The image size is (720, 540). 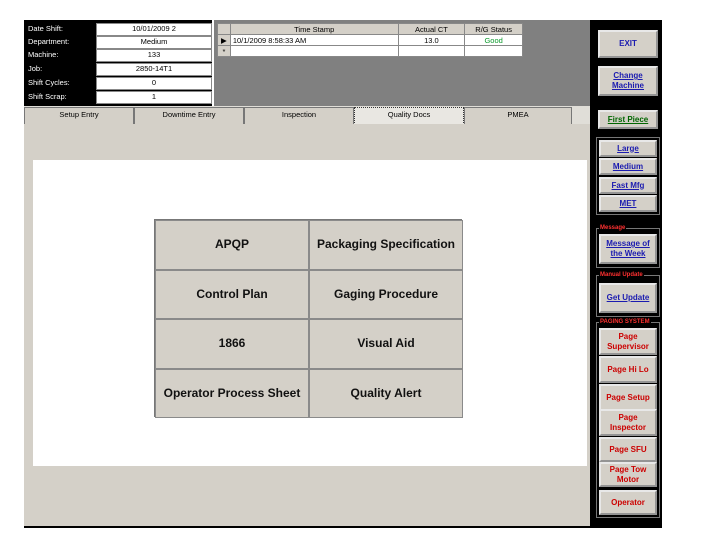 I want to click on col-time-stamp: Time Stamp, so click(x=314, y=29).